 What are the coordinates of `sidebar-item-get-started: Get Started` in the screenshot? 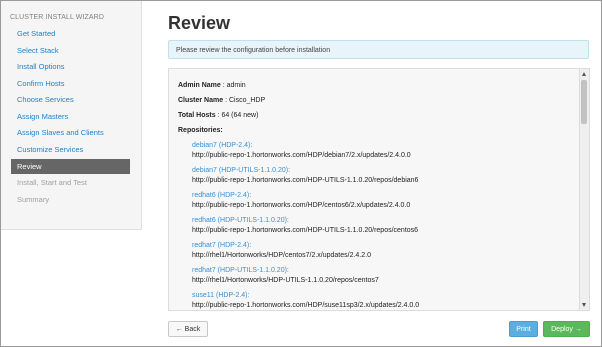 It's located at (70, 33).